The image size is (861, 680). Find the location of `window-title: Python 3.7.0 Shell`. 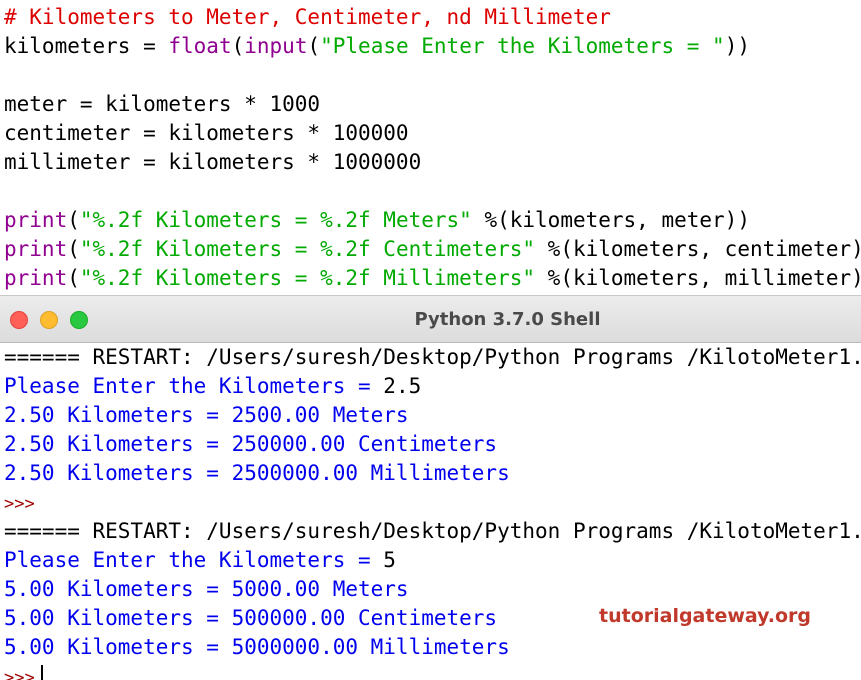

window-title: Python 3.7.0 Shell is located at coordinates (430, 320).